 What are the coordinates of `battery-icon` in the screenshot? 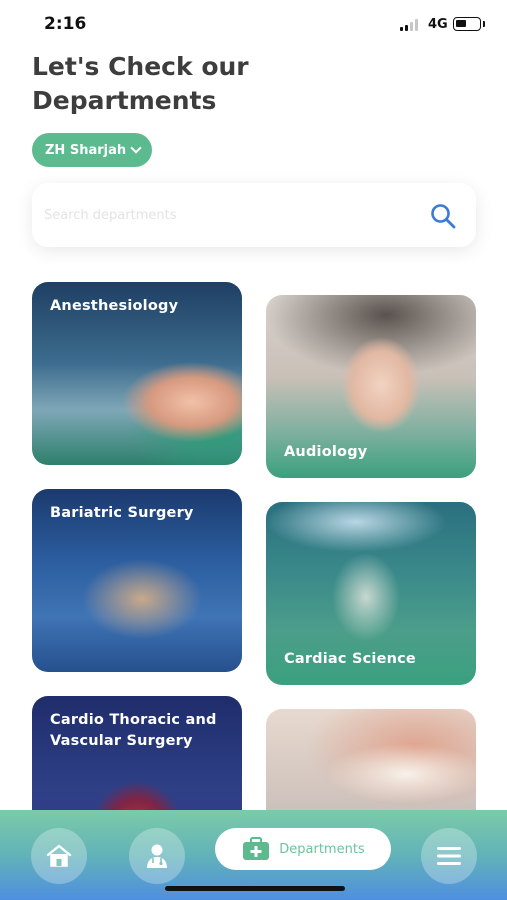 It's located at (467, 24).